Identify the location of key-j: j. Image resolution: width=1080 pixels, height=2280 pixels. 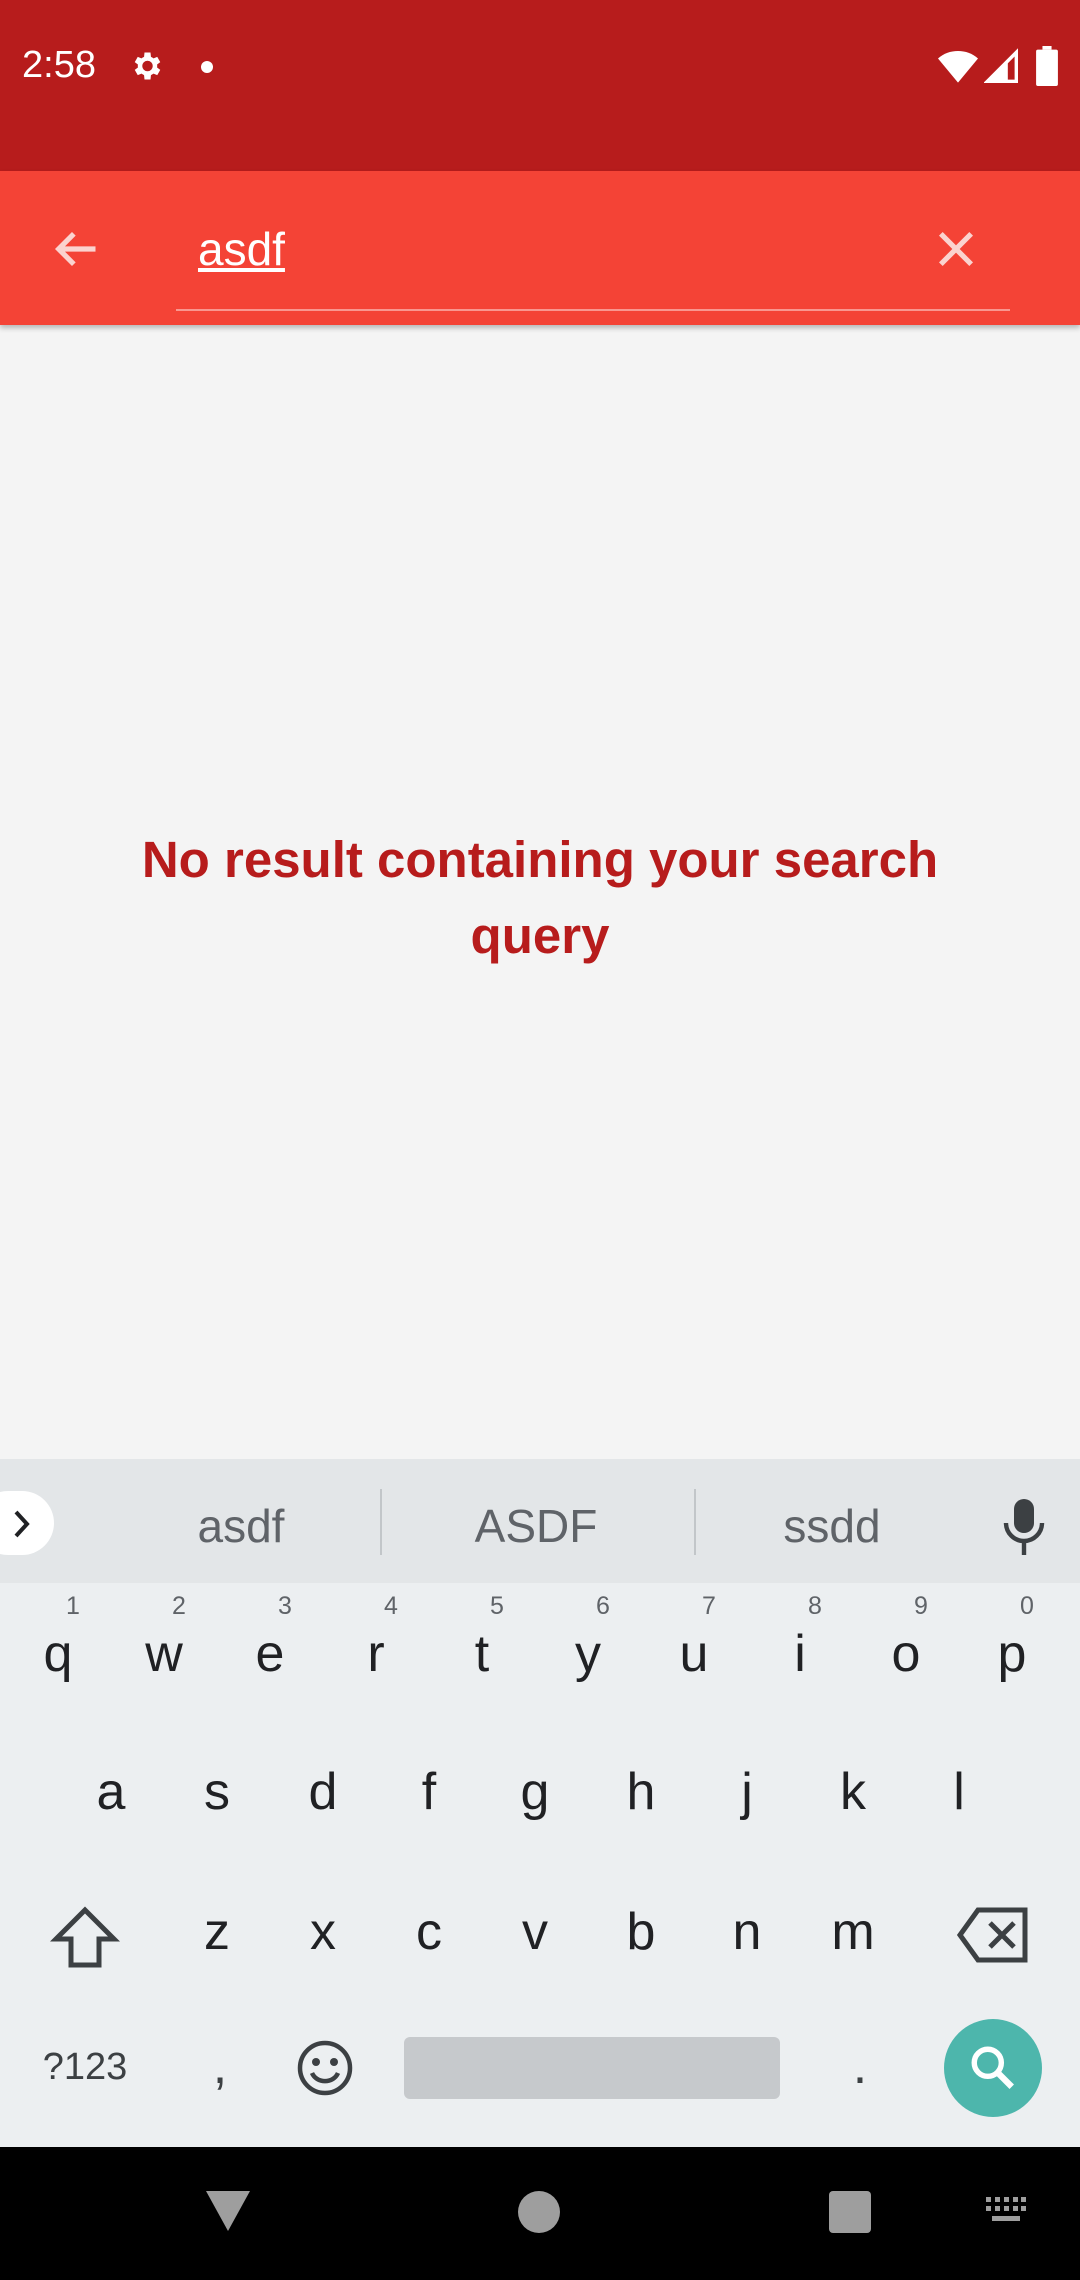
(747, 1792).